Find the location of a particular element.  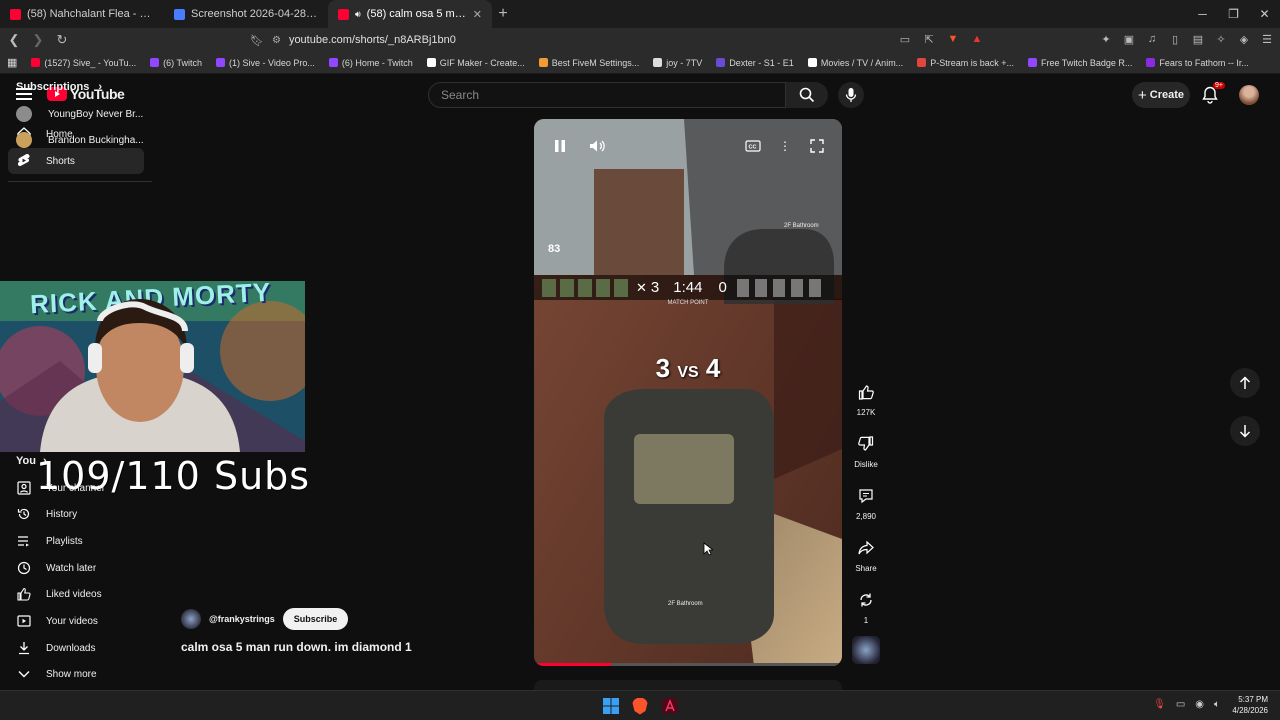

windows-taskbar: 🎙︎ ▭ ◉ 🔈︎ 5:37 PM 4/28/2026 is located at coordinates (640, 705).